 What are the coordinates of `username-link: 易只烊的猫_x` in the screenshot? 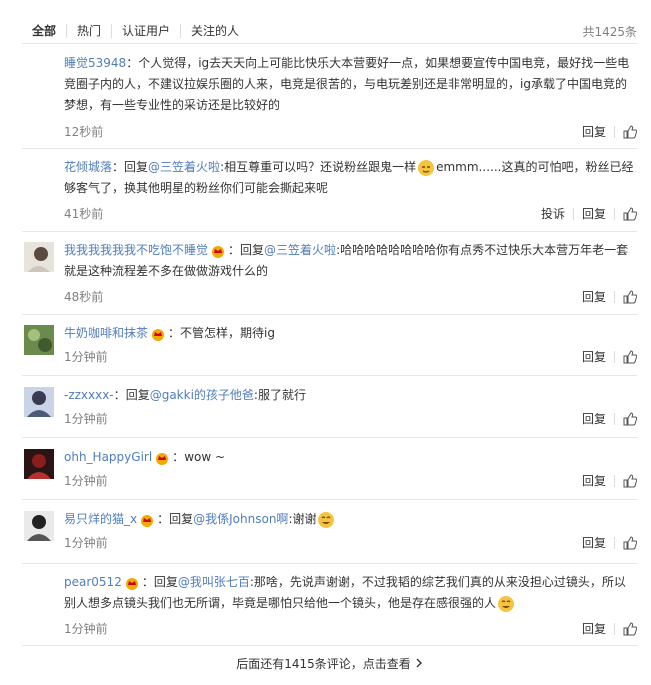 It's located at (100, 519).